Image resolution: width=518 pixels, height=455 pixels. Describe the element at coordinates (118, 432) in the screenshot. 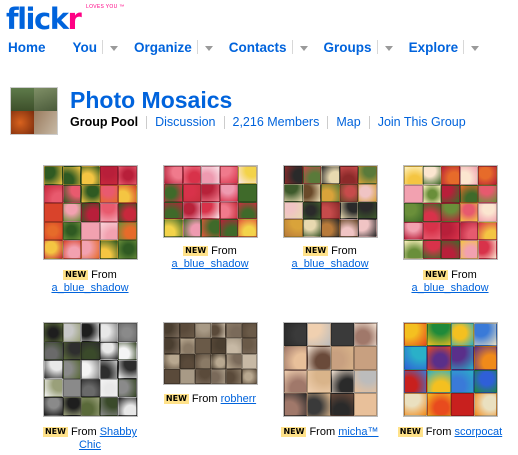

I see `author-link: Shabby` at that location.